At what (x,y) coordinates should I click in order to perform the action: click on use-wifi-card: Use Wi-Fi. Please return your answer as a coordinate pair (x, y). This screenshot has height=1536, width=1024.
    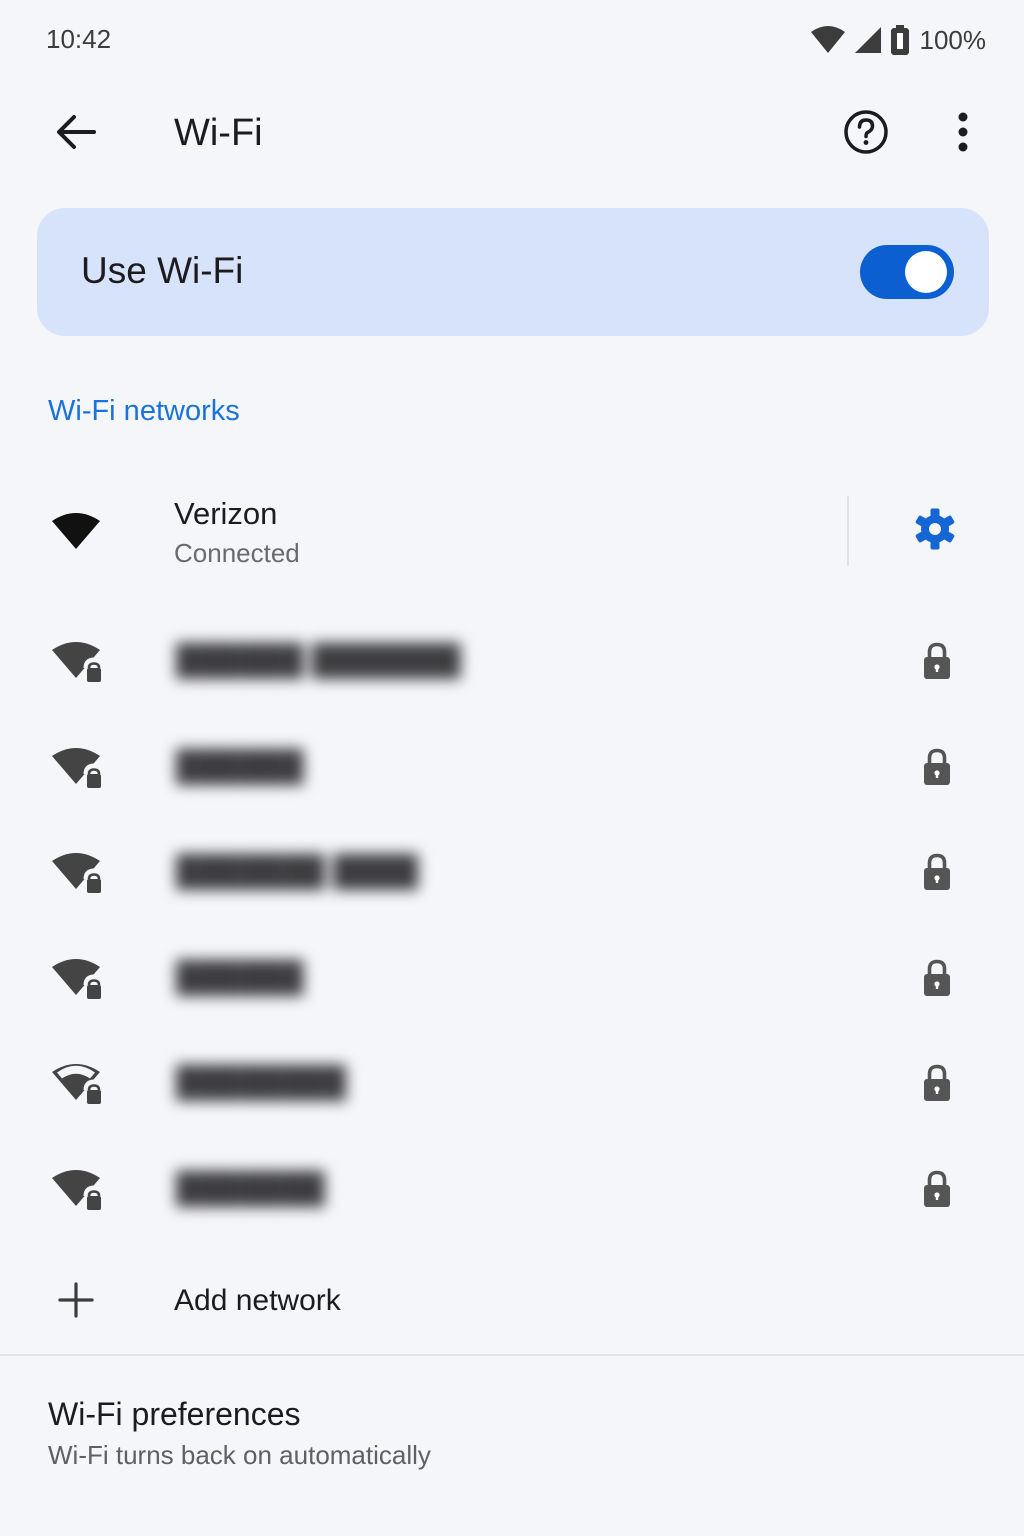
    Looking at the image, I should click on (513, 272).